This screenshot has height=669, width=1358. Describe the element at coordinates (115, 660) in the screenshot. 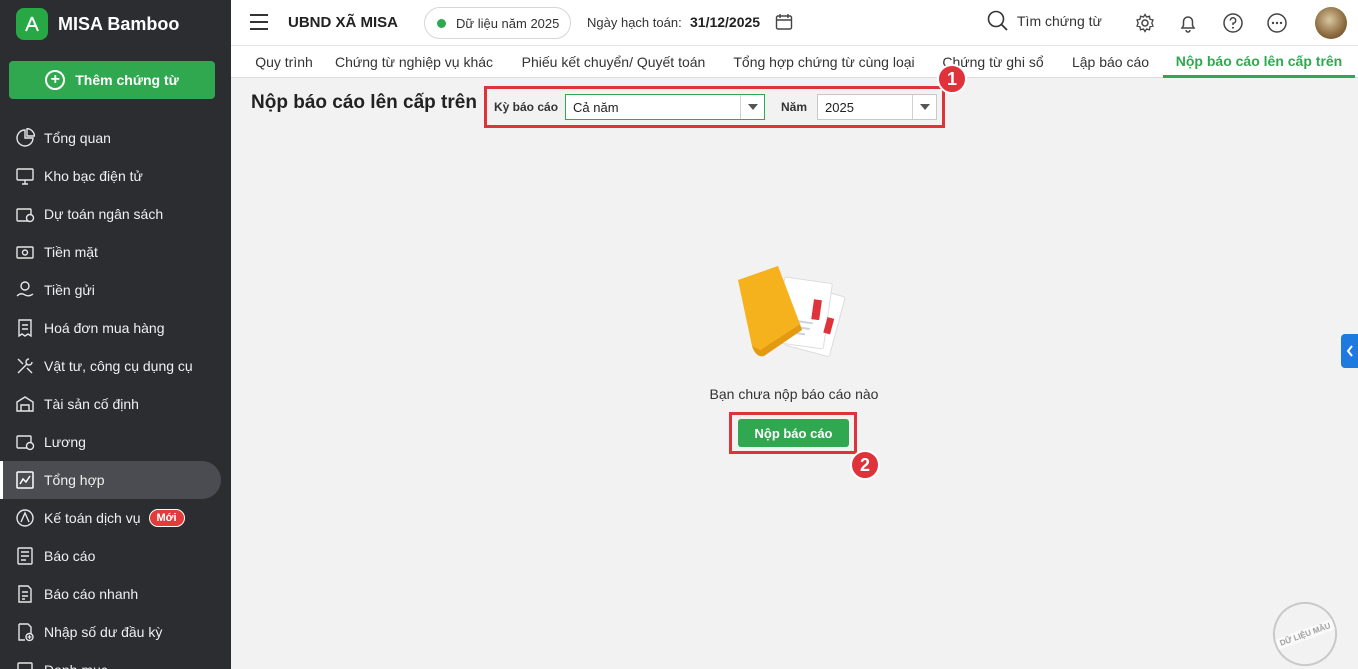

I see `sidebar-item: Danh mục` at that location.